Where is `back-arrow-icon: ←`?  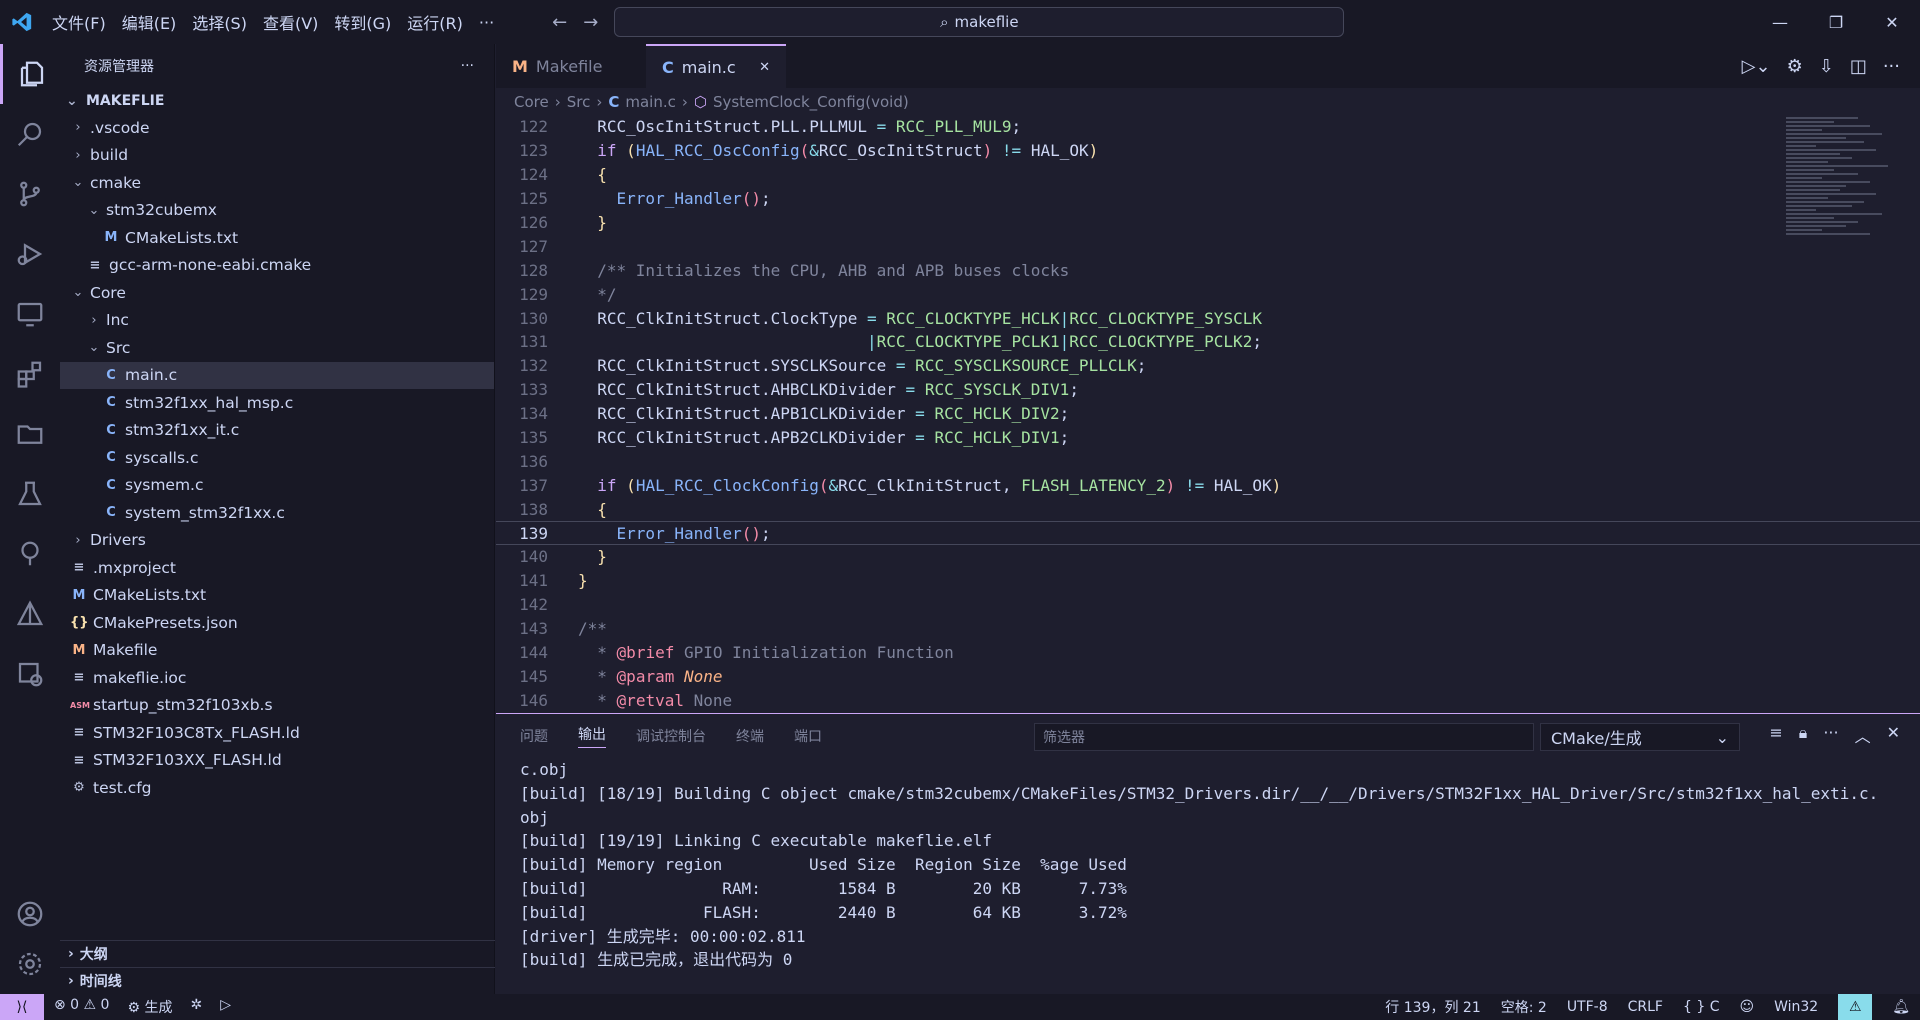 back-arrow-icon: ← is located at coordinates (559, 22).